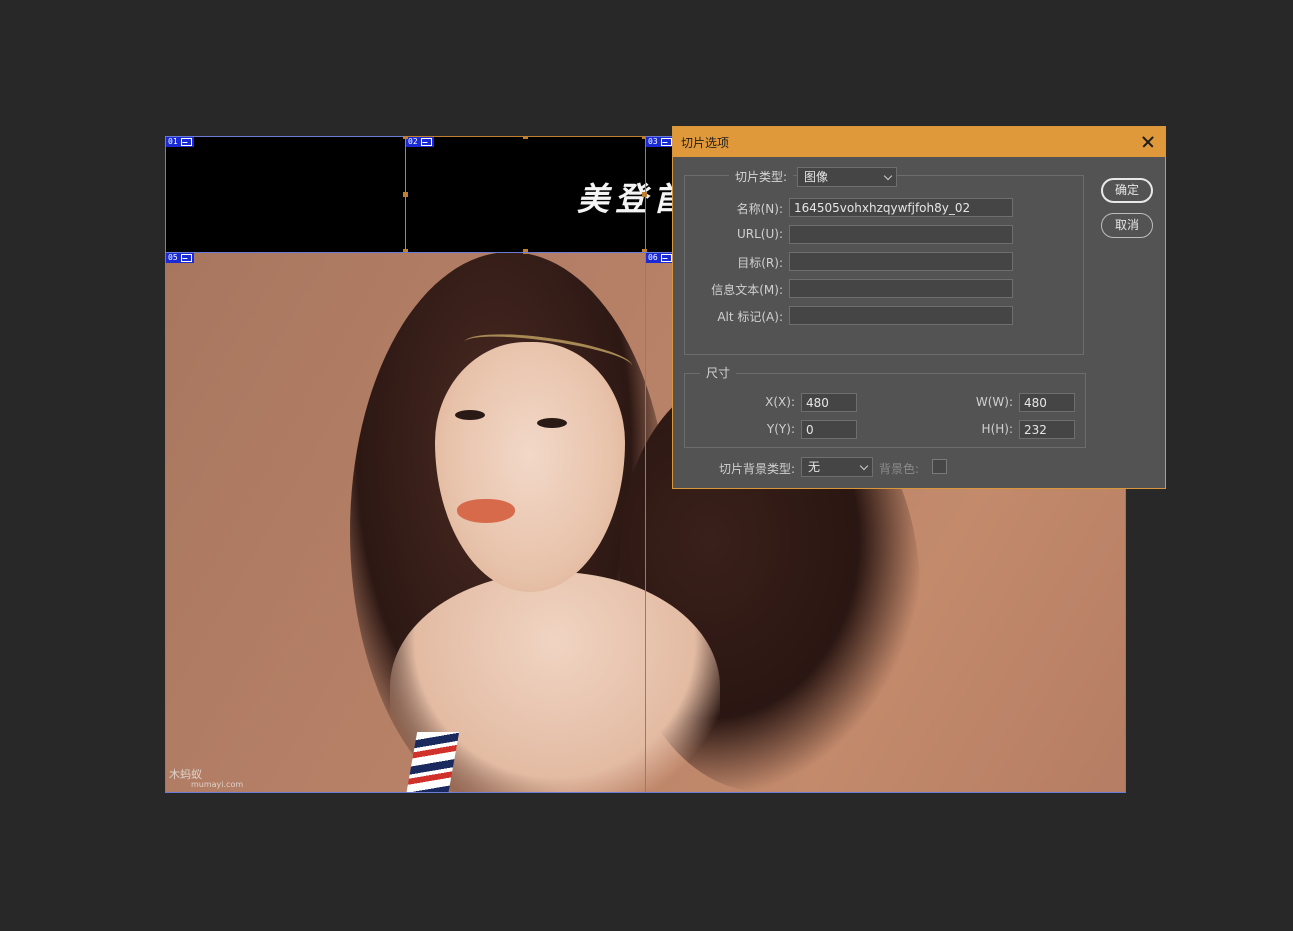 The height and width of the screenshot is (931, 1293). I want to click on y-field, so click(829, 429).